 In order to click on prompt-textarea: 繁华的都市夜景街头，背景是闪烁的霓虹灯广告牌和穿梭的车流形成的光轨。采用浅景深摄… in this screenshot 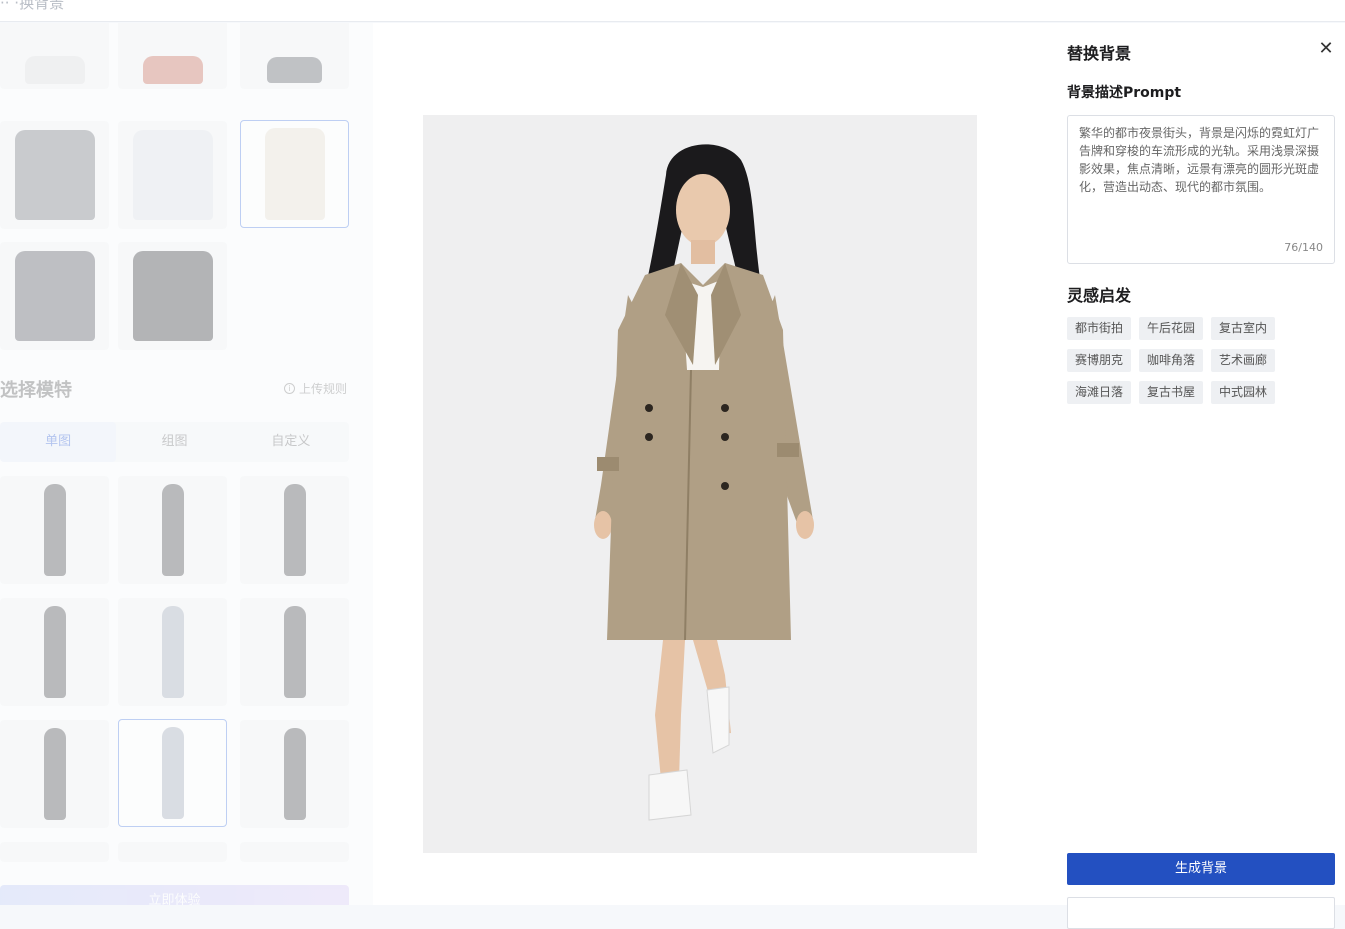, I will do `click(1201, 179)`.